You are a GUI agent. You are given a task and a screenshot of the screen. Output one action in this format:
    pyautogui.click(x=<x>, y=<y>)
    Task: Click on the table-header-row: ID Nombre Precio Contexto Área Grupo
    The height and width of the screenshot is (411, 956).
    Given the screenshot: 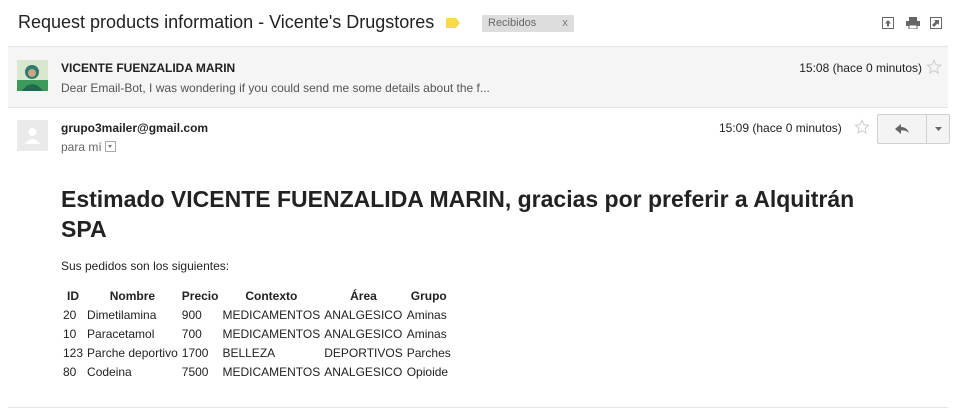 What is the action you would take?
    pyautogui.click(x=257, y=295)
    